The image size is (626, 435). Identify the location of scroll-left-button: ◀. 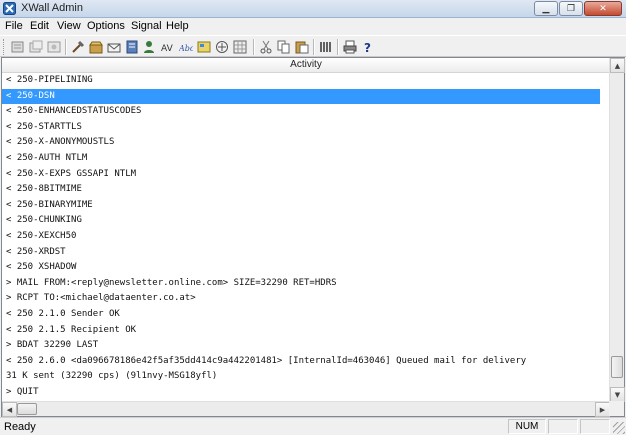
(9, 409).